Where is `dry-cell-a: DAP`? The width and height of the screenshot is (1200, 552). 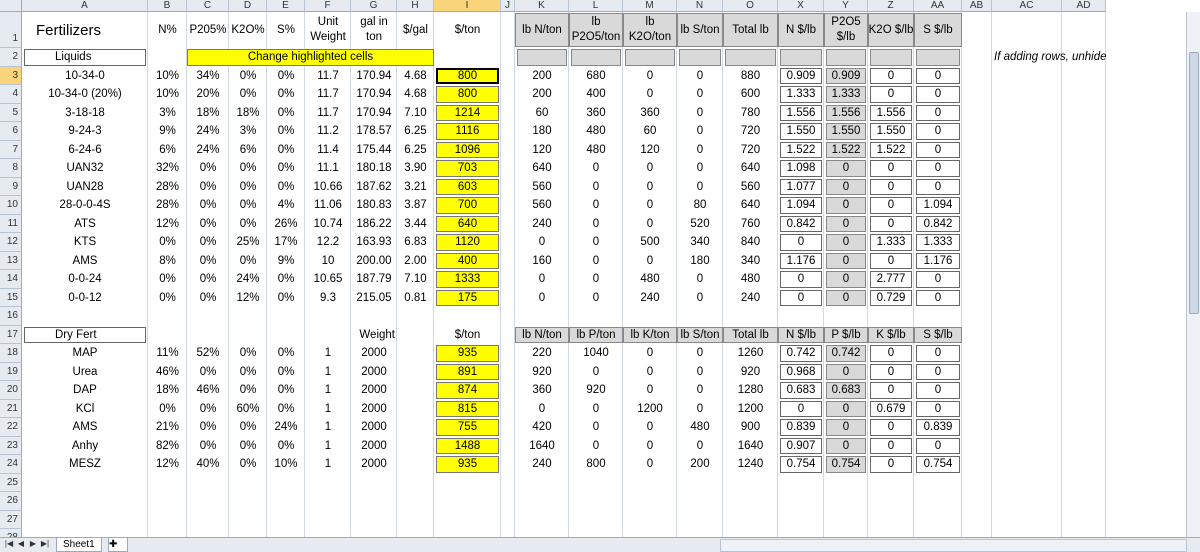 dry-cell-a: DAP is located at coordinates (85, 390).